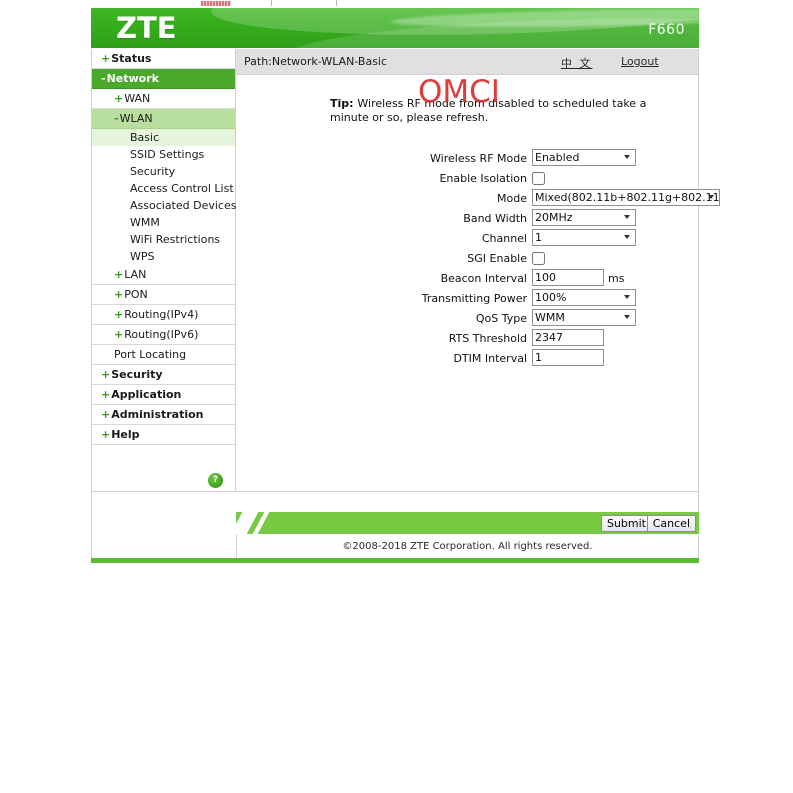 The image size is (793, 793). I want to click on sidebar-item-administration: +Administration, so click(163, 415).